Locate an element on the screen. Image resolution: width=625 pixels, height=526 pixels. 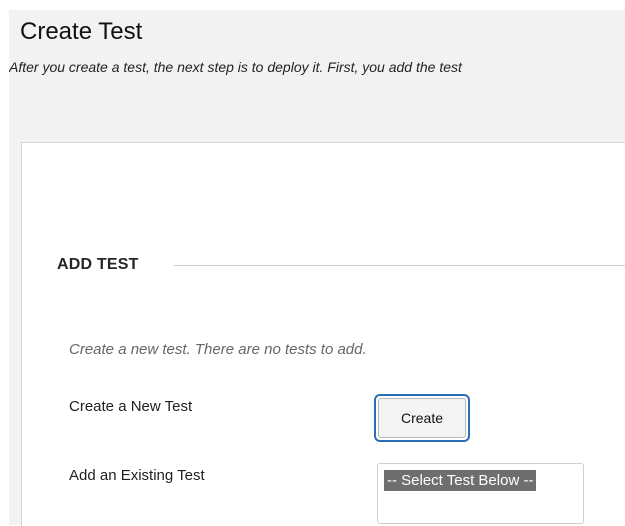
existing-test-select: -- Select Test Below -- is located at coordinates (480, 493).